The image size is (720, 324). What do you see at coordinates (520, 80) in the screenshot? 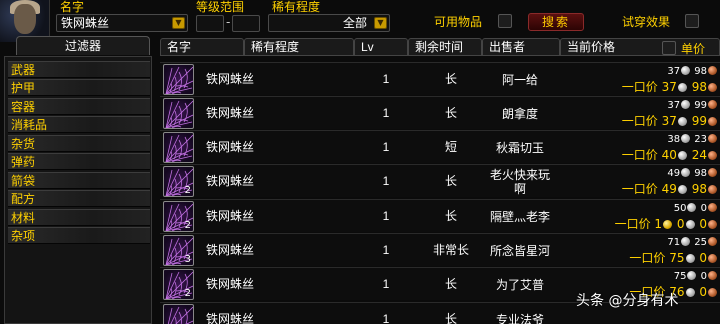
I see `seller-name: 阿一给` at bounding box center [520, 80].